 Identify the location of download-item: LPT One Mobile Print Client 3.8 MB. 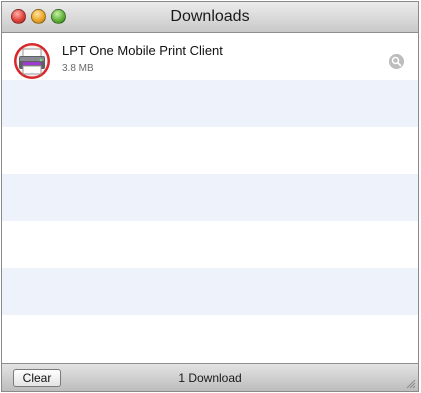
(210, 56).